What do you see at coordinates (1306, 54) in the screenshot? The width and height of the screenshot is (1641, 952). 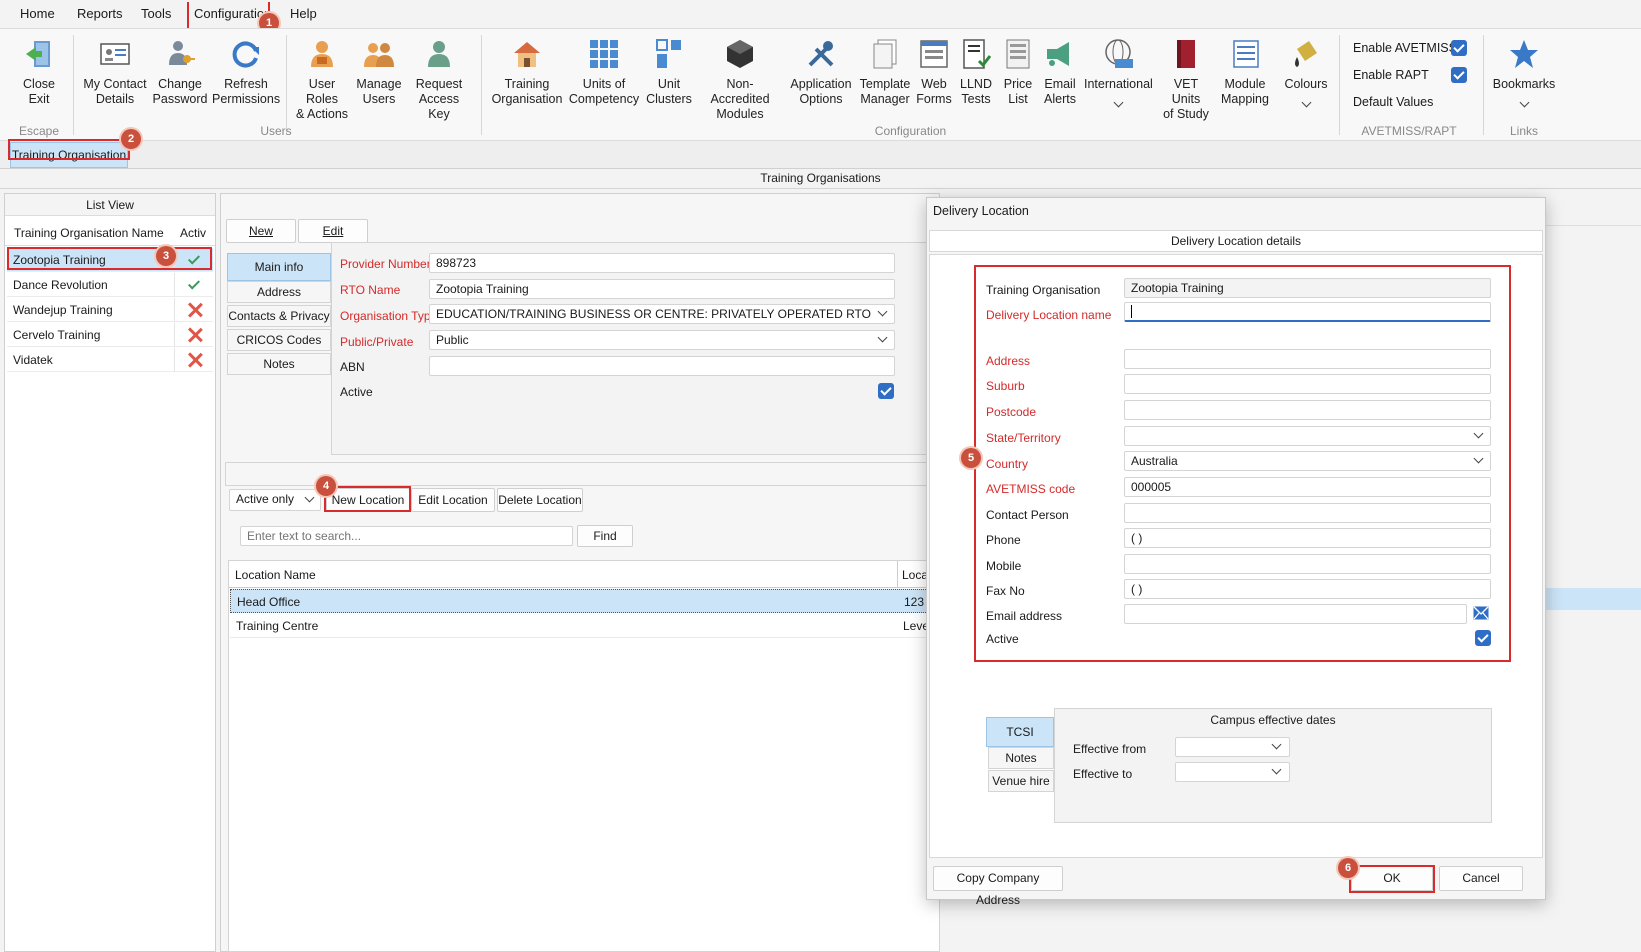 I see `paint-bucket-icon` at bounding box center [1306, 54].